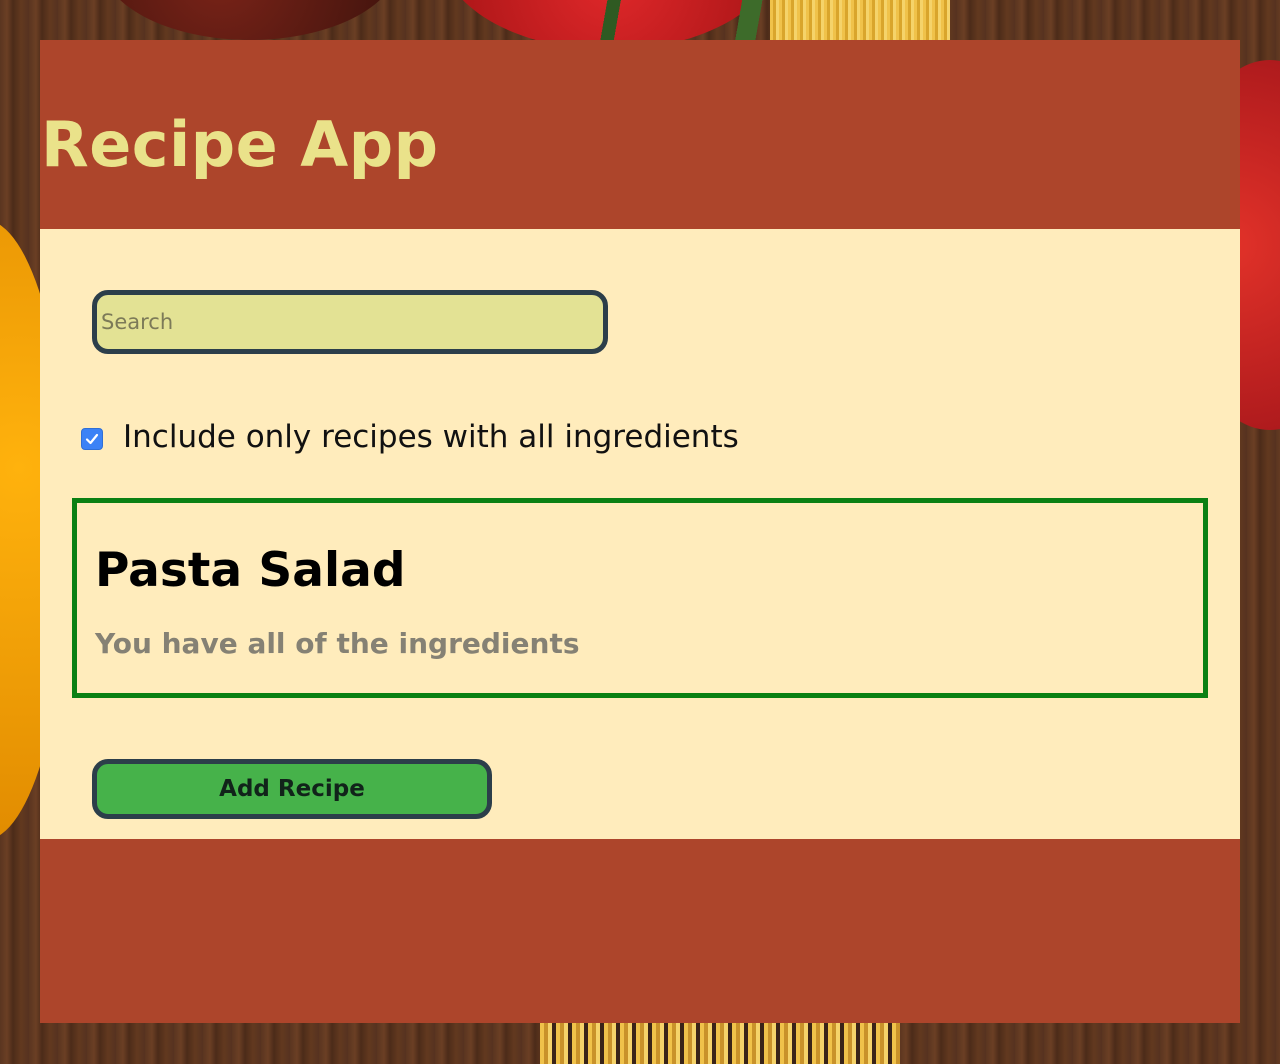  What do you see at coordinates (240, 144) in the screenshot?
I see `page-title: Recipe App` at bounding box center [240, 144].